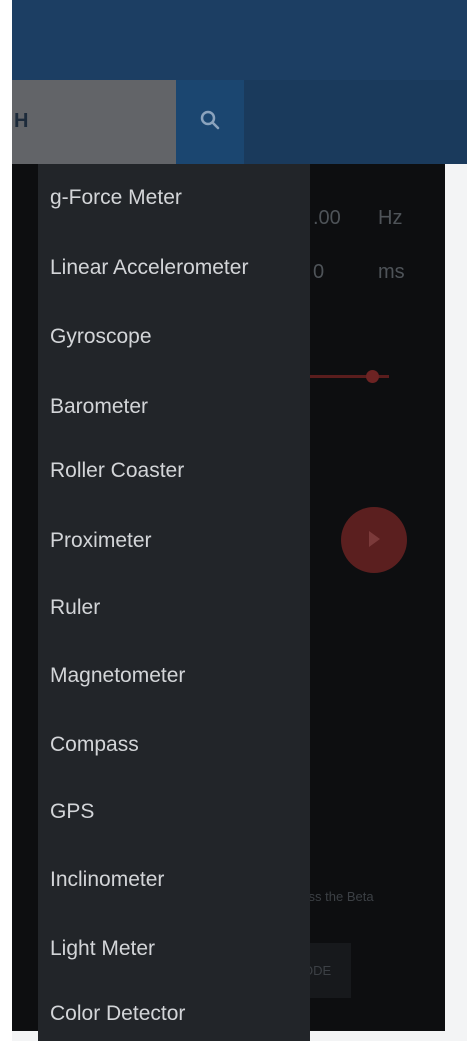 The image size is (467, 1041). I want to click on frequency-value: .00, so click(327, 218).